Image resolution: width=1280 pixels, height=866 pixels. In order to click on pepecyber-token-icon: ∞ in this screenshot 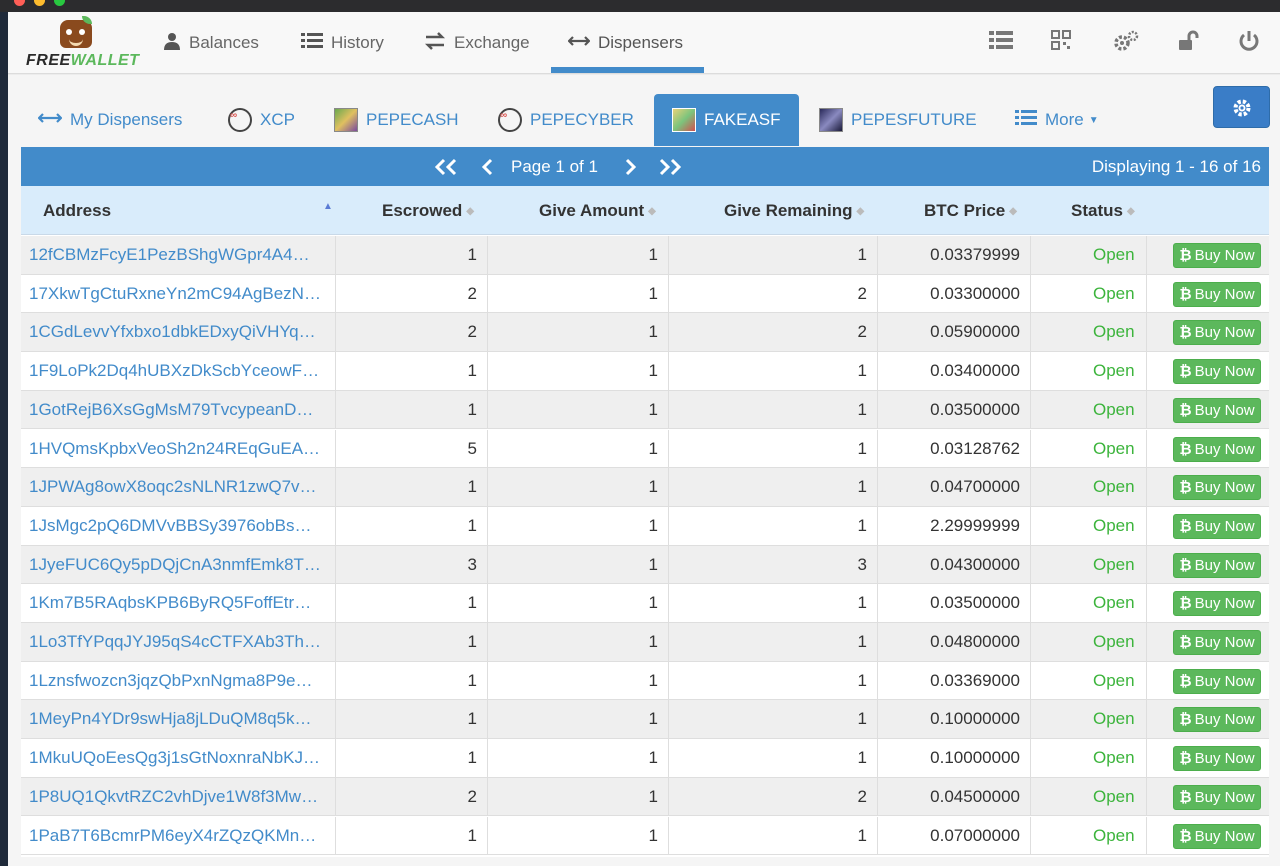, I will do `click(510, 120)`.